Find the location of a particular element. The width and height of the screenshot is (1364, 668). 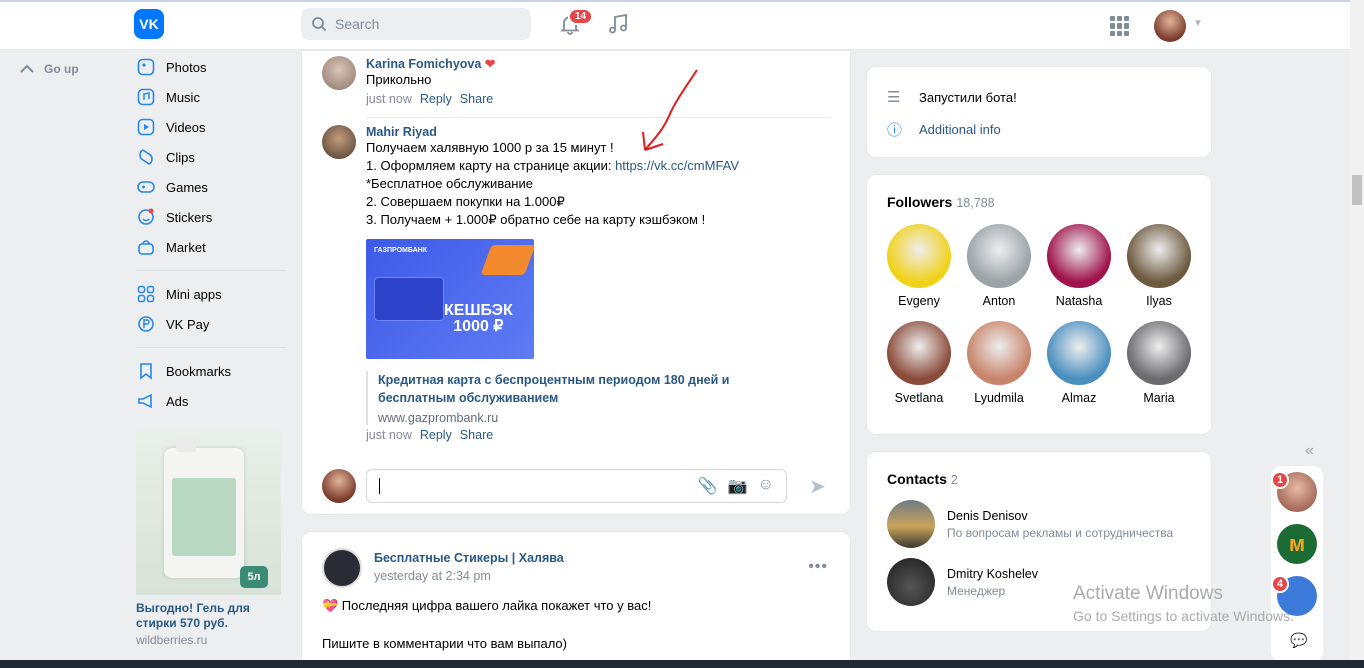

ad-image: 5л is located at coordinates (208, 512).